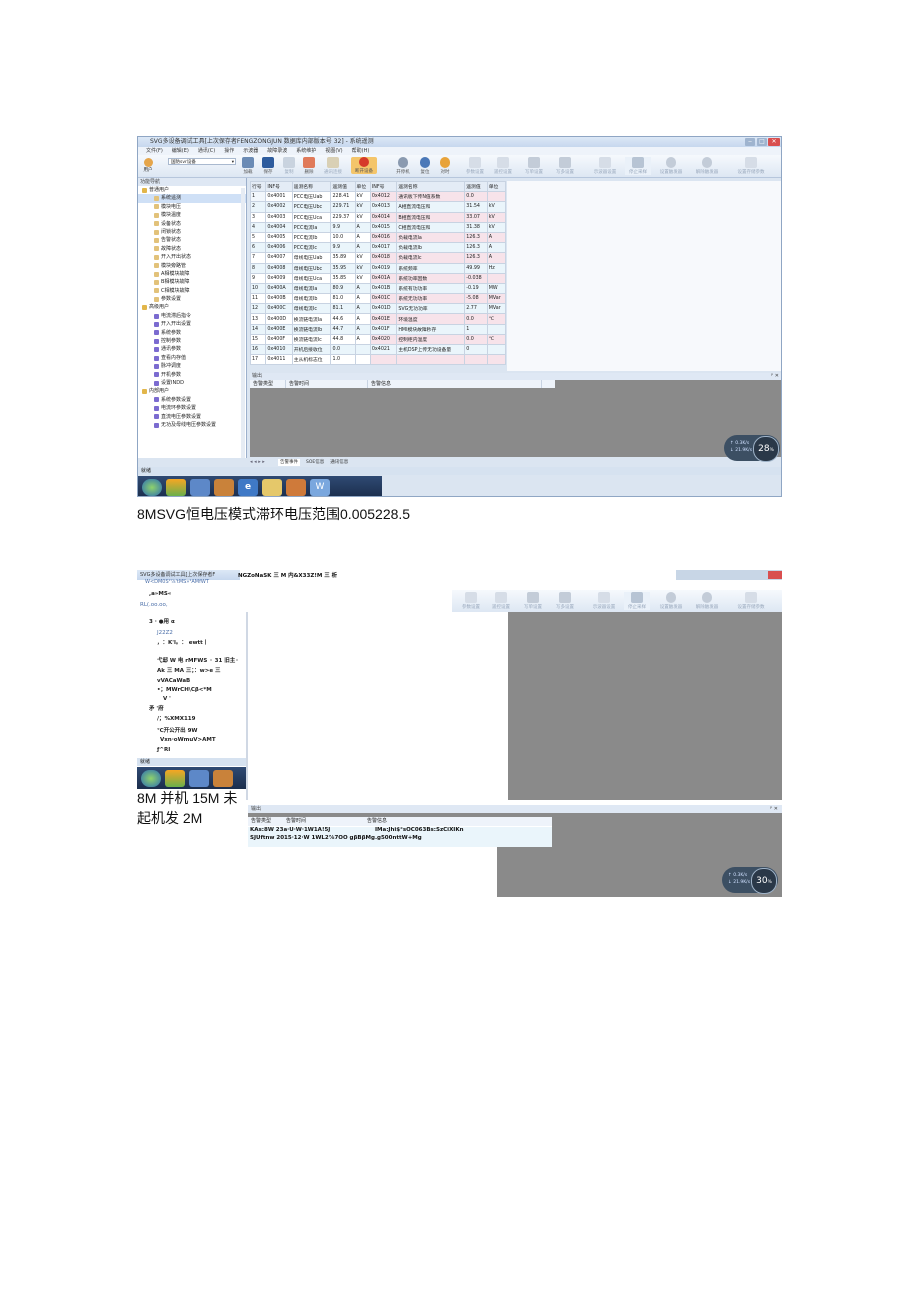 The image size is (920, 1301). I want to click on nav-item: 模块温度, so click(192, 215).